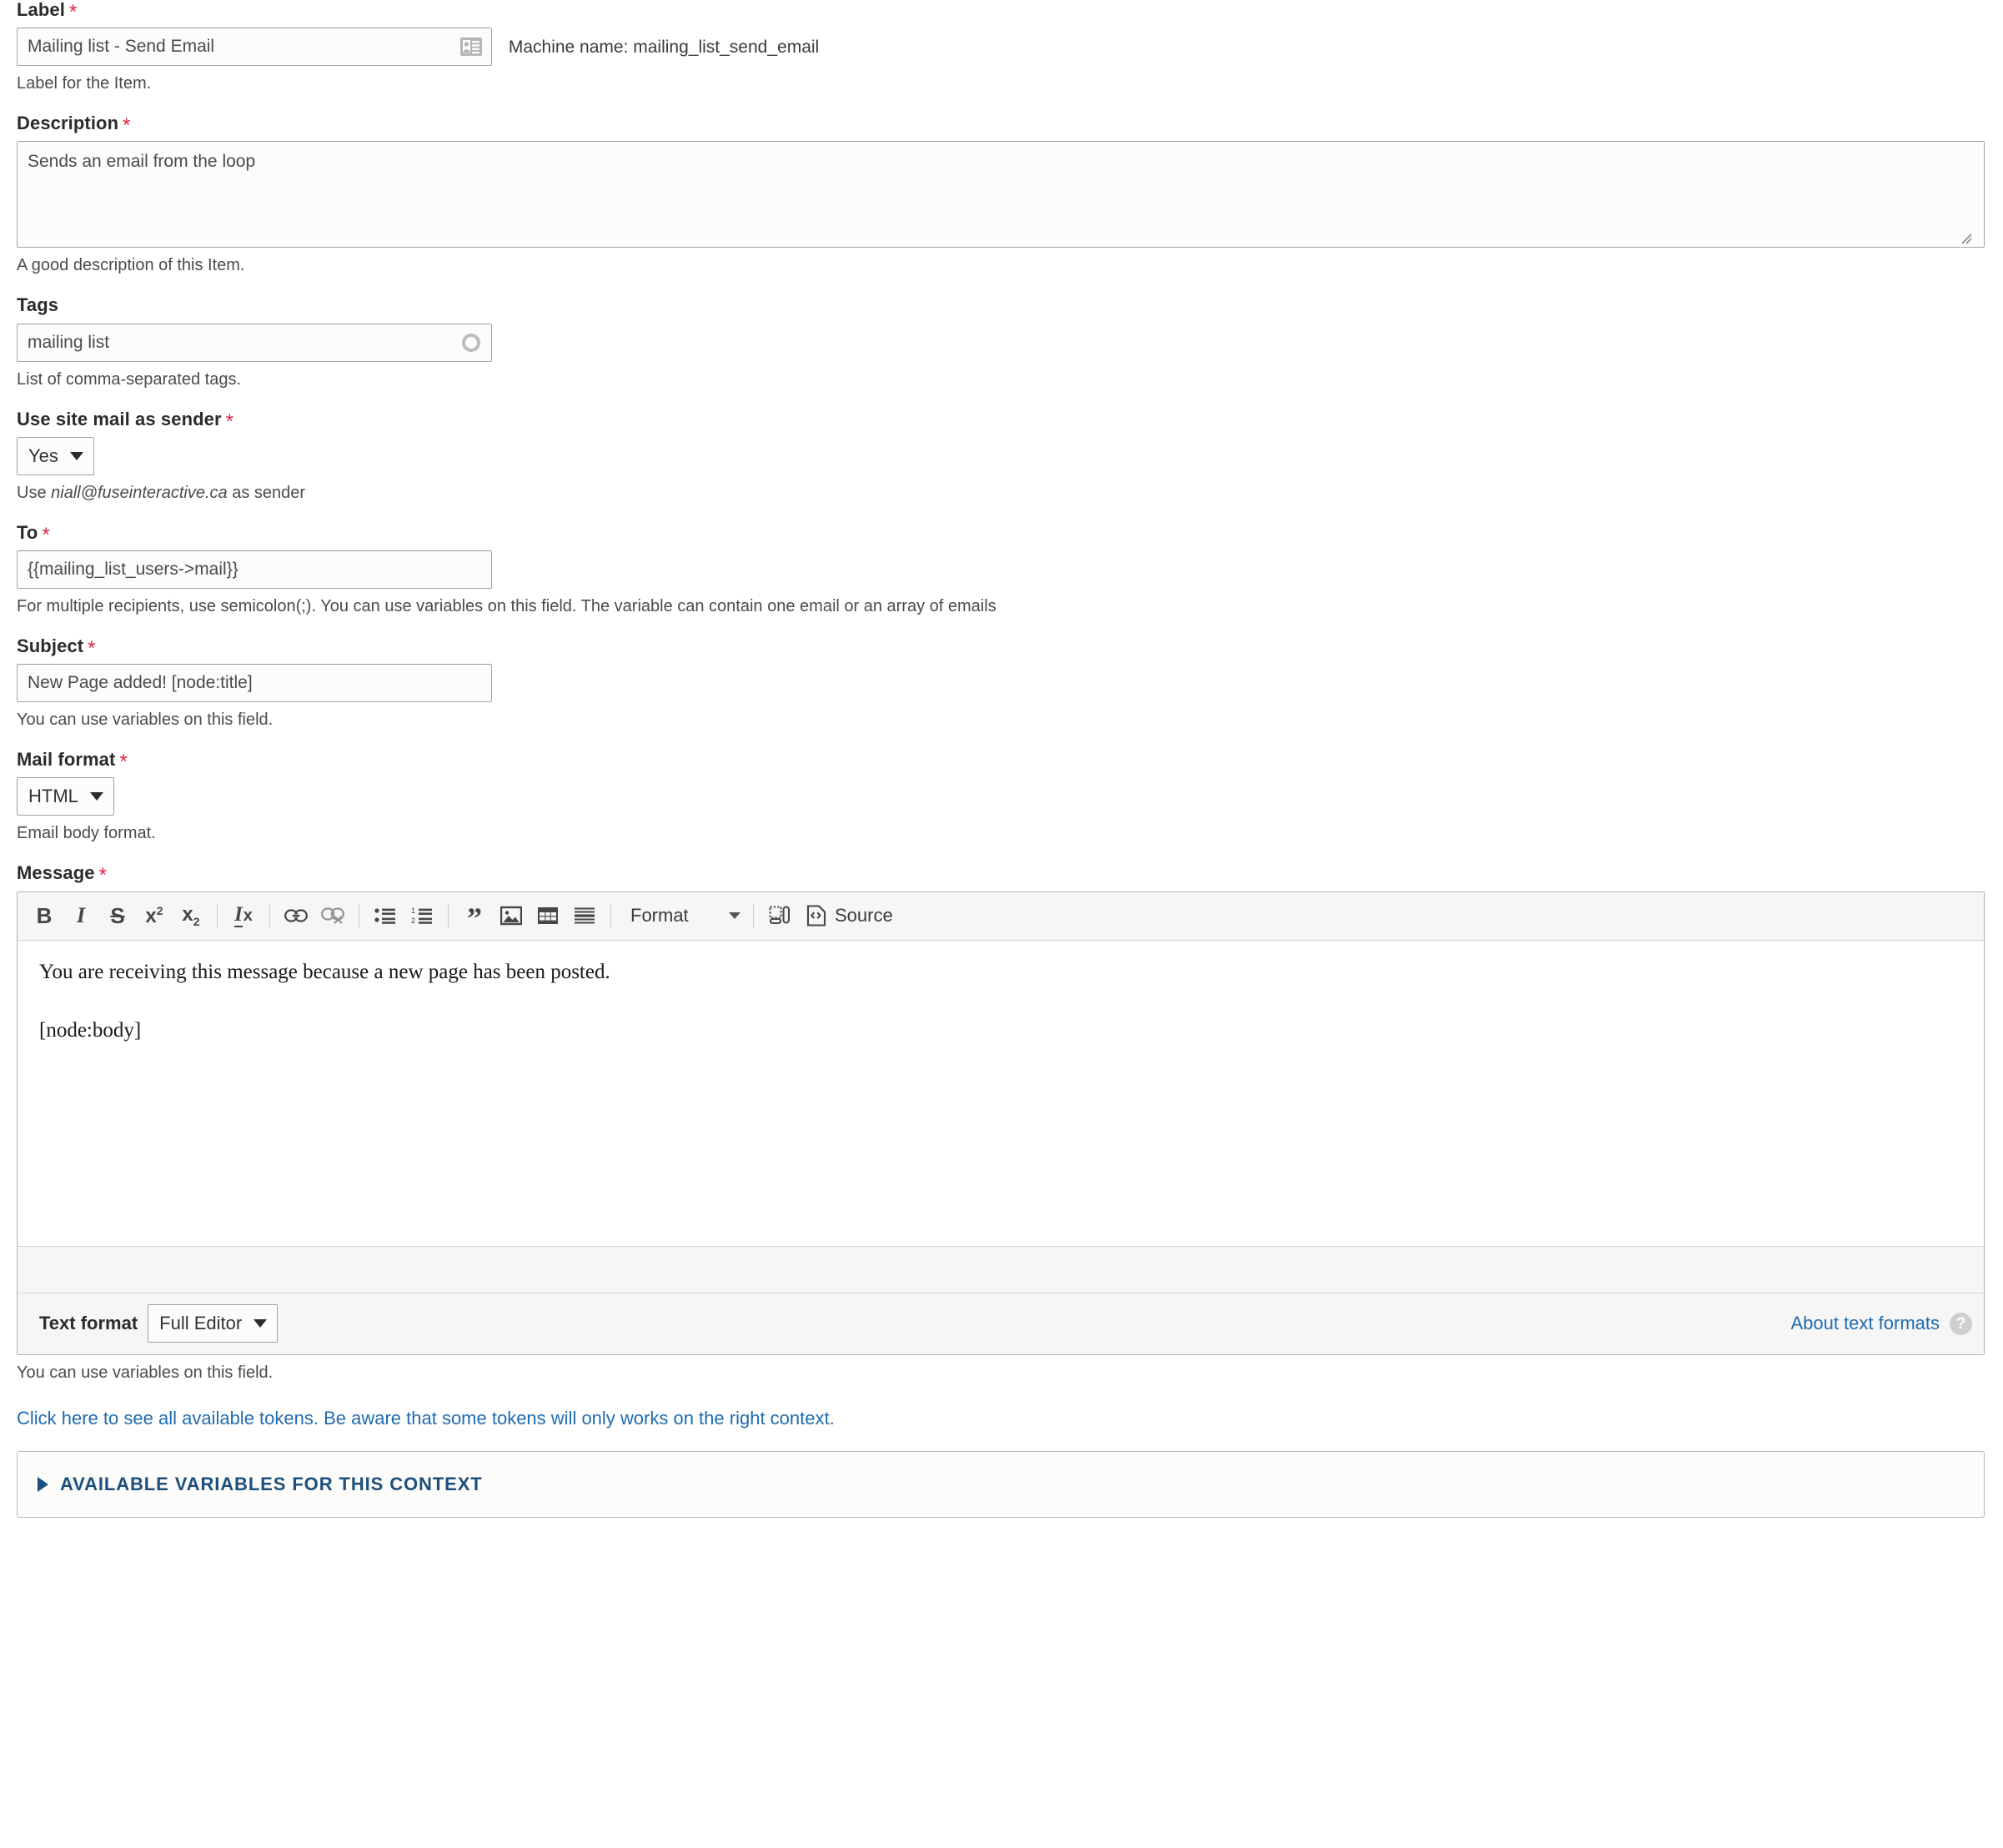 The image size is (2003, 1848). Describe the element at coordinates (88, 1323) in the screenshot. I see `text-format-label: Text format` at that location.